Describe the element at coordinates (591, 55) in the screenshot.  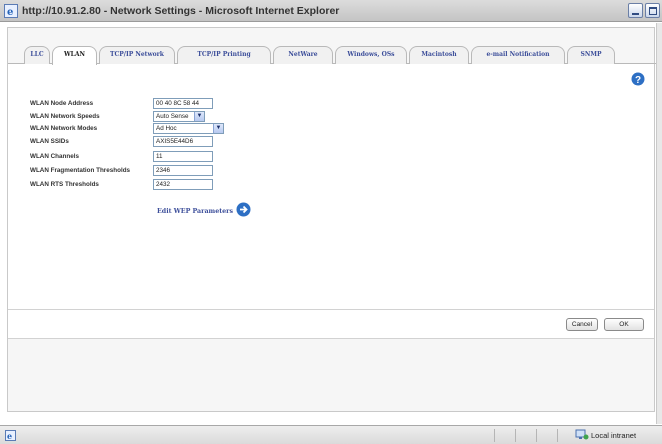
I see `tab-snmp: SNMP` at that location.